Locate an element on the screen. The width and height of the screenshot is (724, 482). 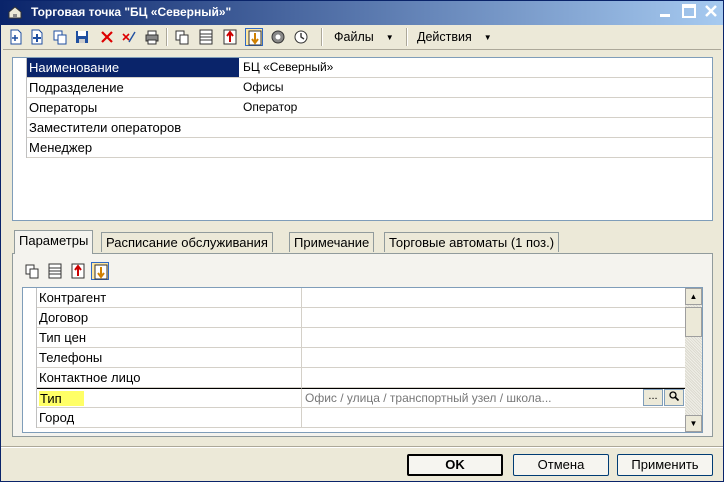
files-menu: Файлы ▼ is located at coordinates (364, 37).